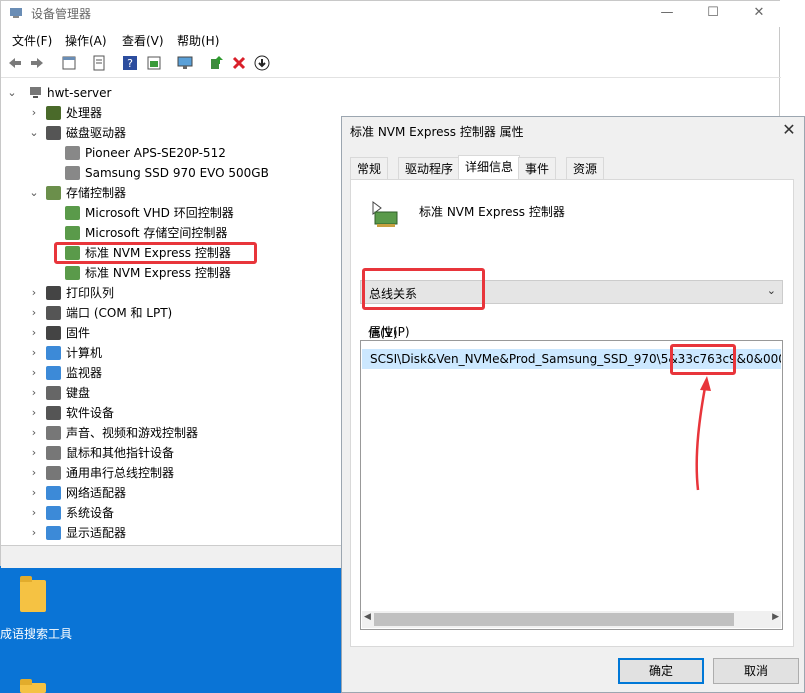 Image resolution: width=805 pixels, height=693 pixels. What do you see at coordinates (166, 333) in the screenshot?
I see `tree-category: › 固件` at bounding box center [166, 333].